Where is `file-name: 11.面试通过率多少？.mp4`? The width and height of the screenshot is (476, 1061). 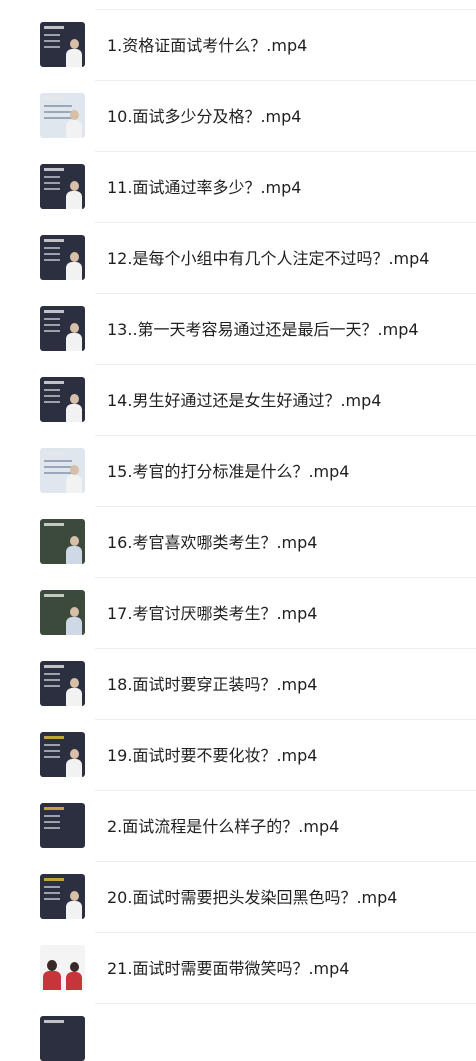
file-name: 11.面试通过率多少？.mp4 is located at coordinates (204, 187).